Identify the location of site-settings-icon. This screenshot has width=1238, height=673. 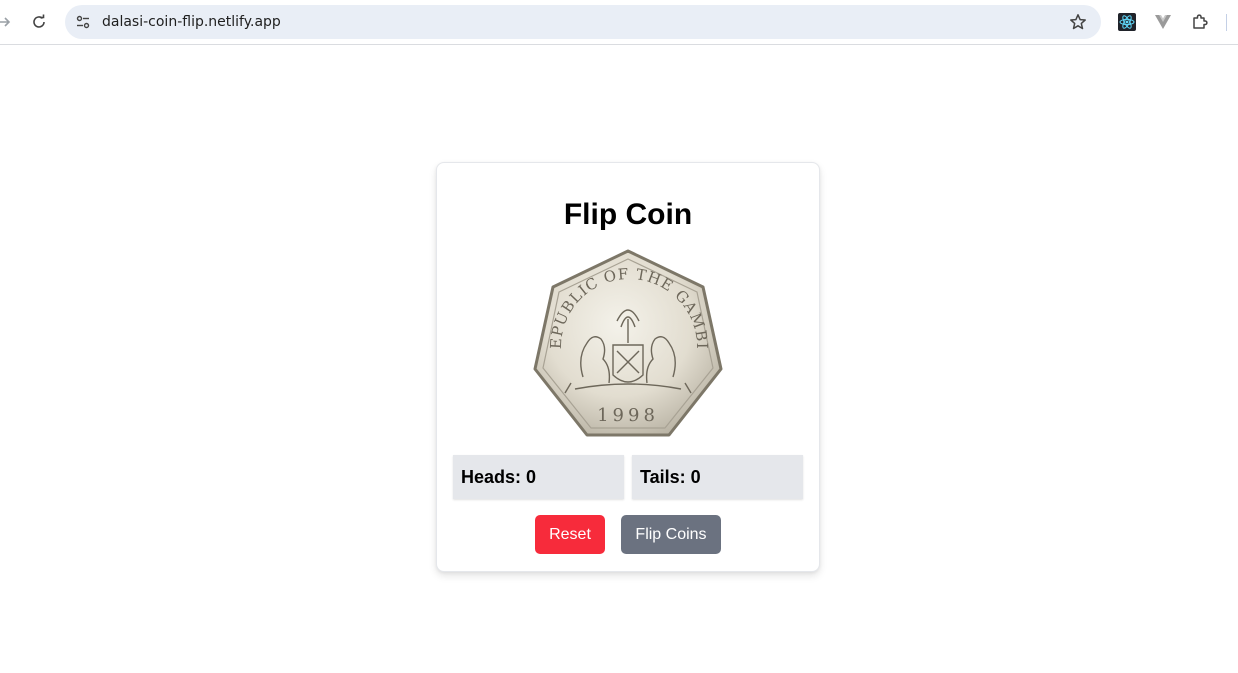
(83, 22).